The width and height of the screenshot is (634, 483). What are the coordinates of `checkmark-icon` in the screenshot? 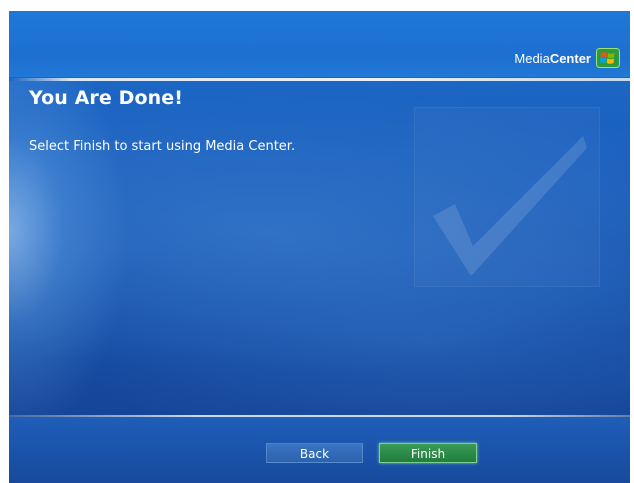 It's located at (510, 206).